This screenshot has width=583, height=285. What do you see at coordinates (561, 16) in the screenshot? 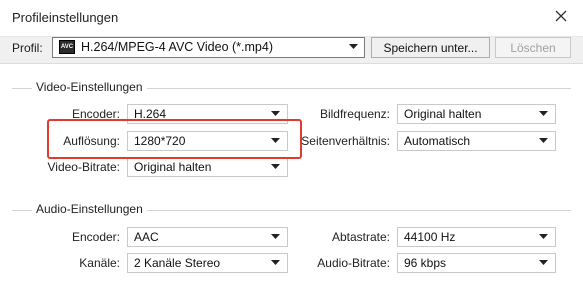
I see `close-icon` at bounding box center [561, 16].